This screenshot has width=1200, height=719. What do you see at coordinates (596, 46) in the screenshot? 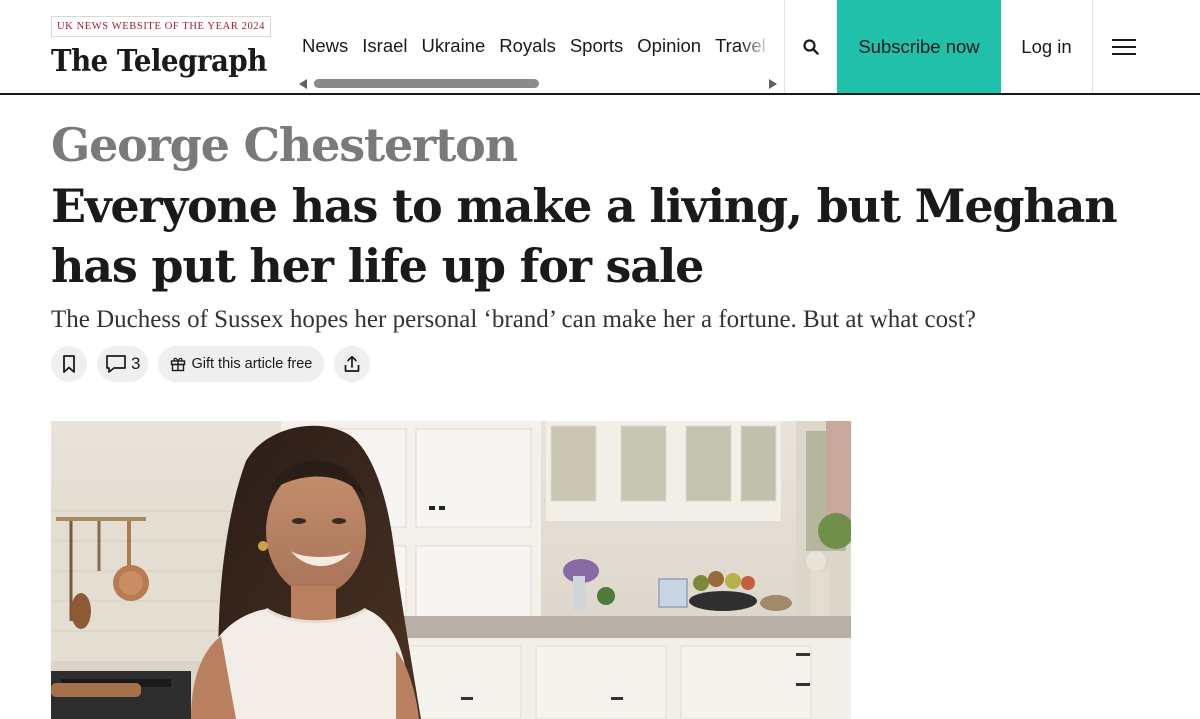
I see `nav-item-sports: Sports` at bounding box center [596, 46].